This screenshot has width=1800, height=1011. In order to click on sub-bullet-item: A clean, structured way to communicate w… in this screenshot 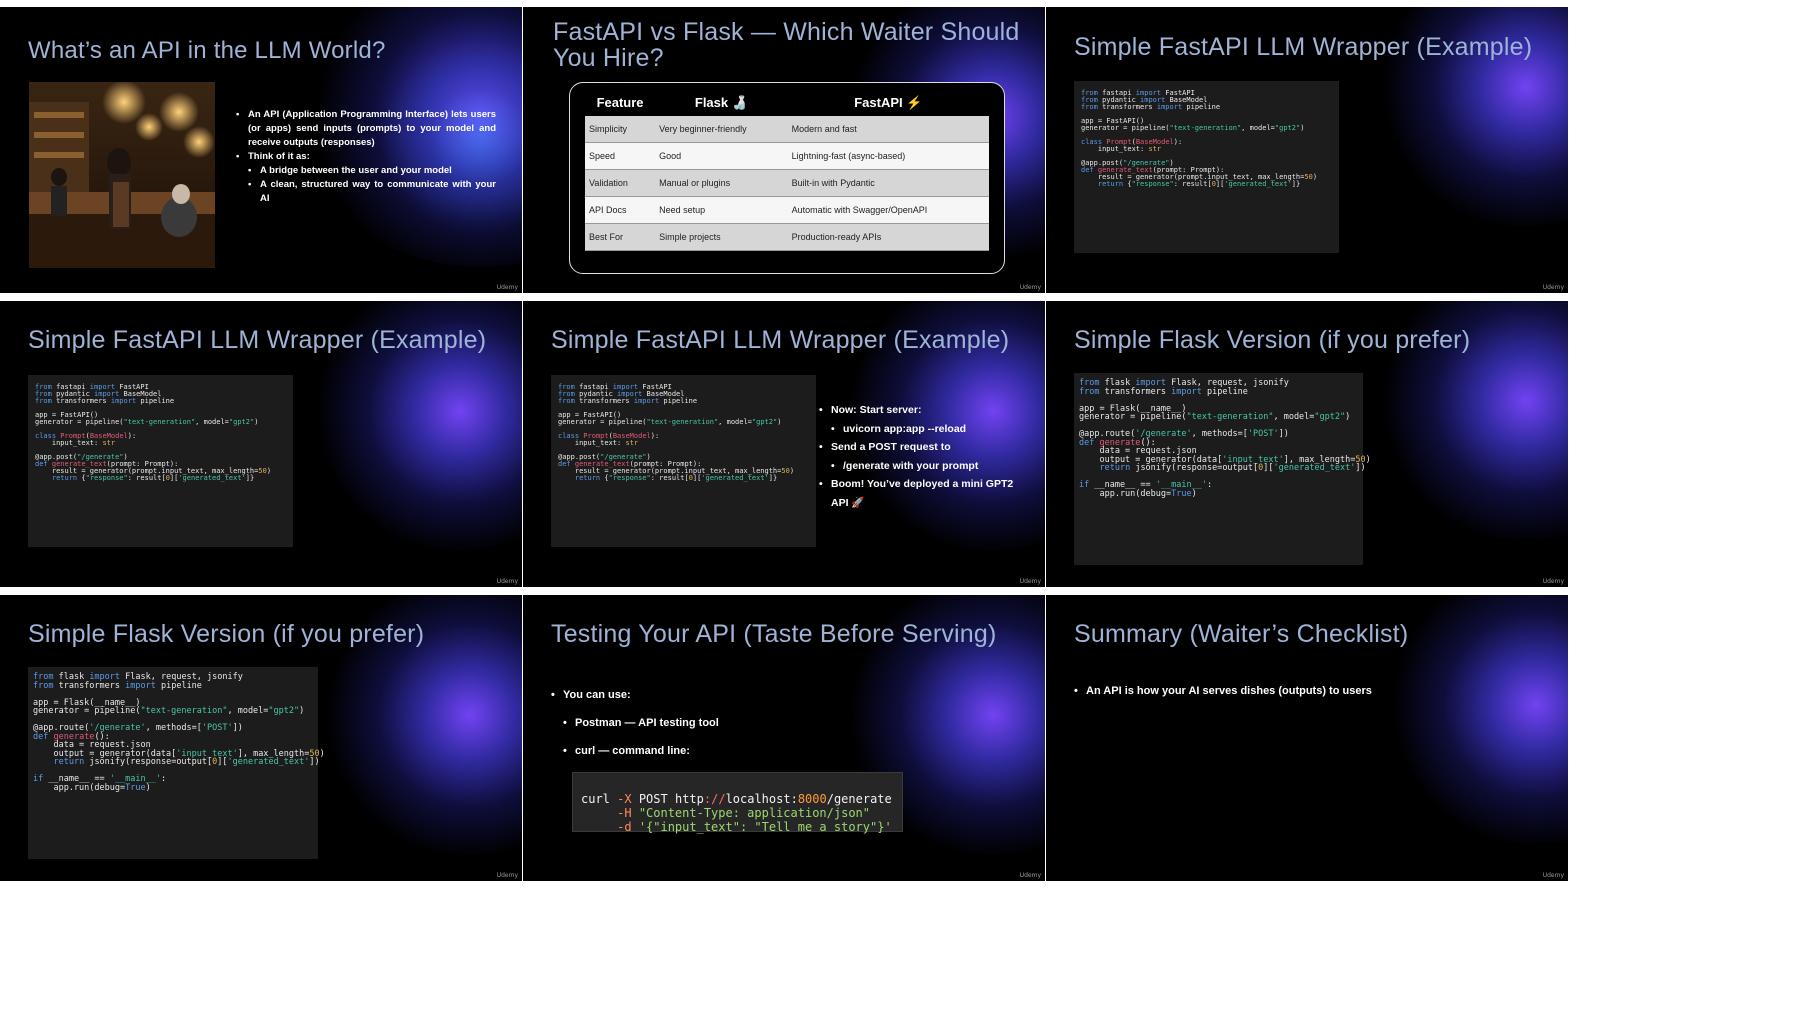, I will do `click(372, 192)`.